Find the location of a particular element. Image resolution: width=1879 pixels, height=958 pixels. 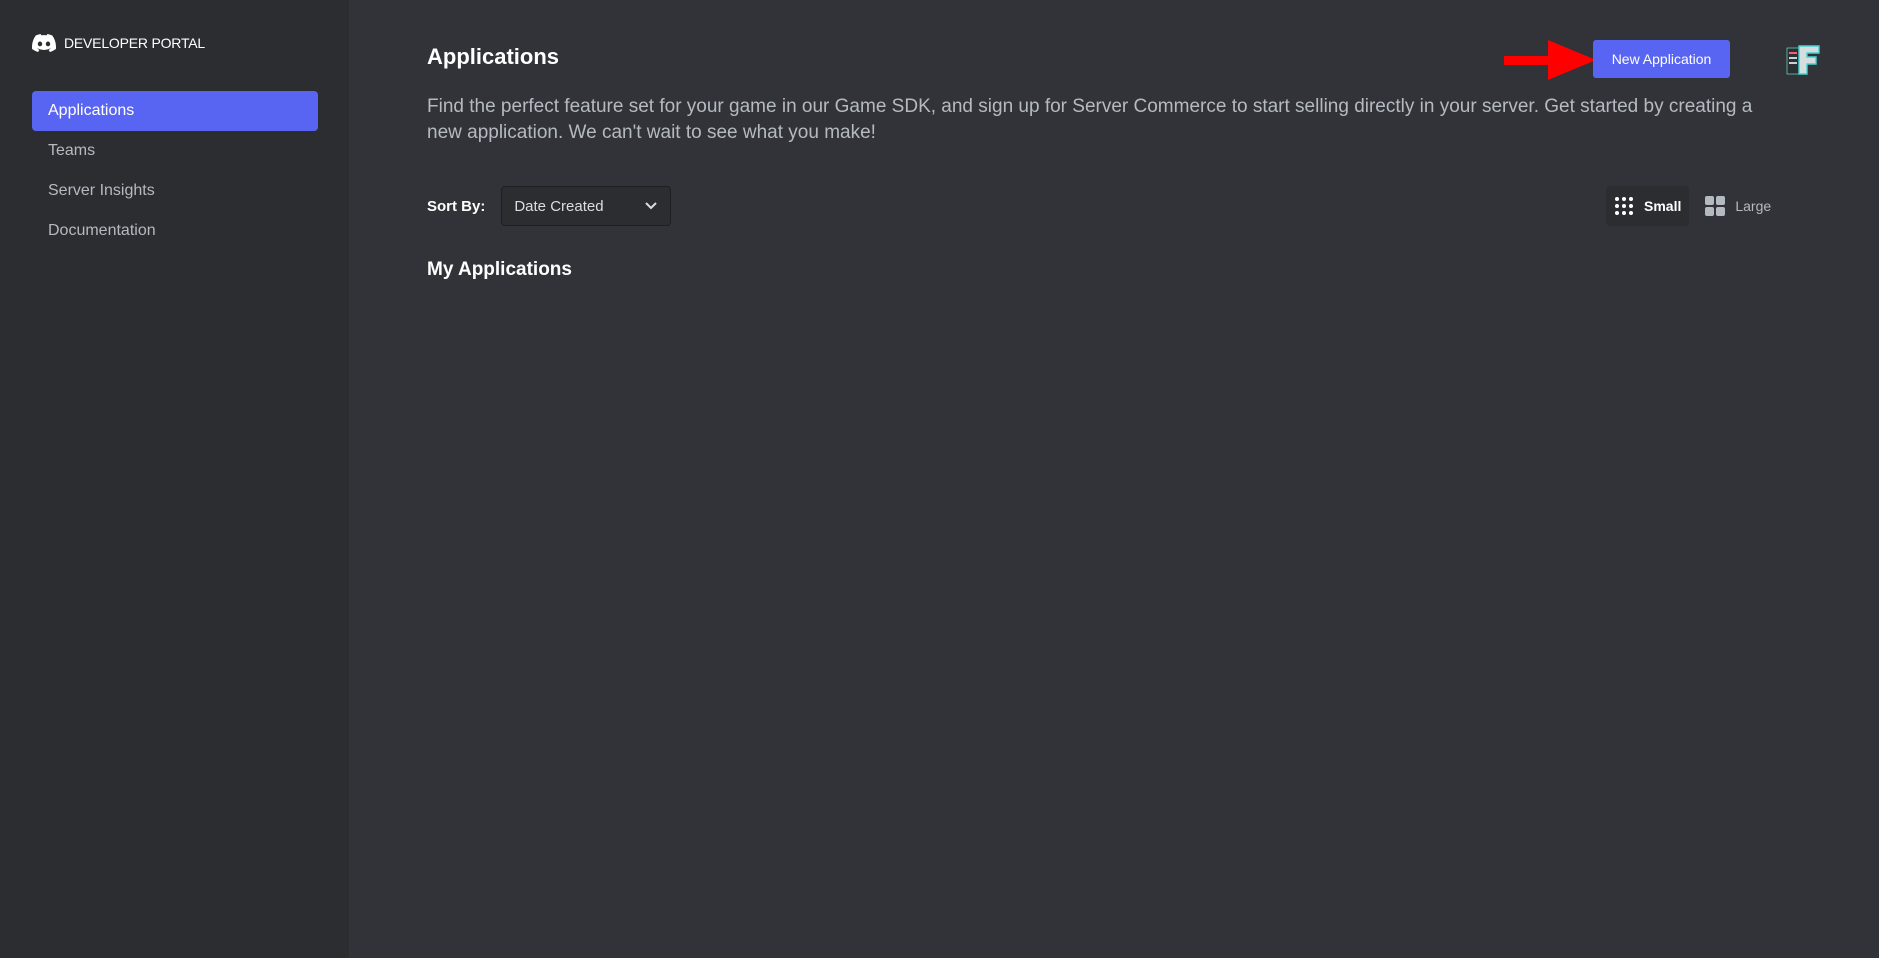

sort-row: Sort By: Date Created is located at coordinates (549, 206).